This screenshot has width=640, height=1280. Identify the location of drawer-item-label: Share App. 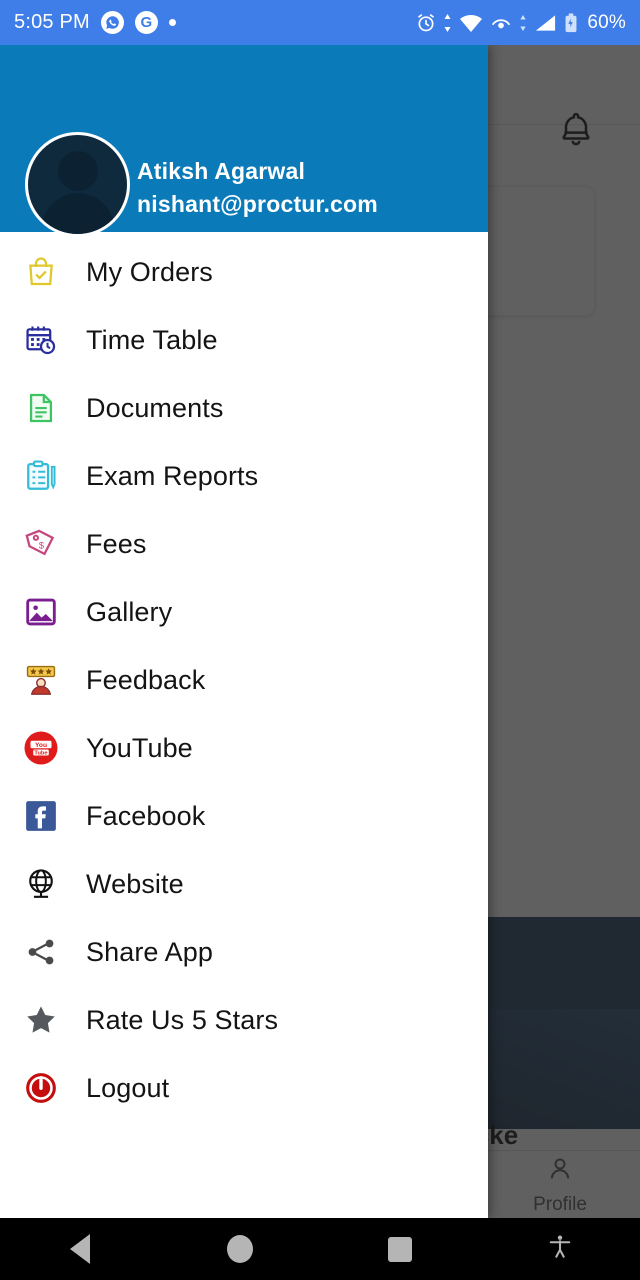
(150, 951).